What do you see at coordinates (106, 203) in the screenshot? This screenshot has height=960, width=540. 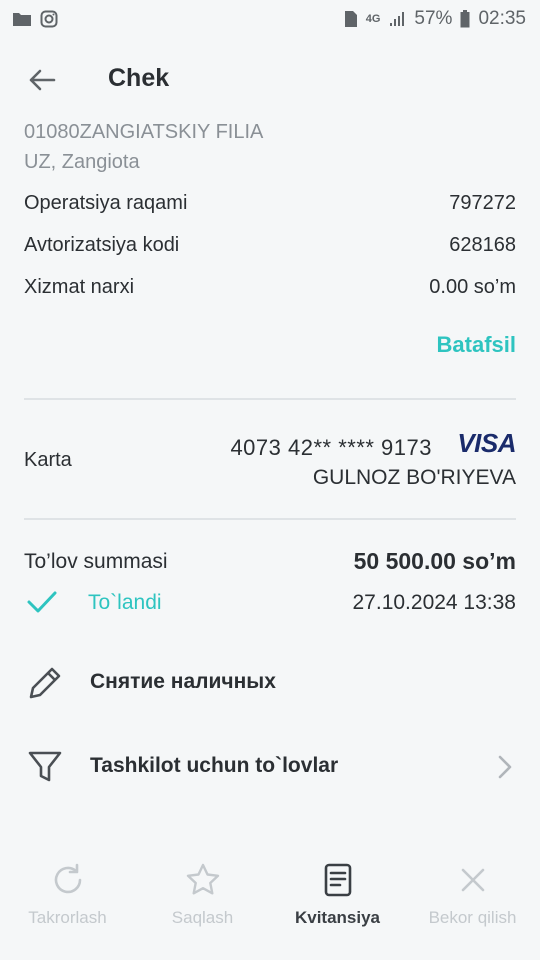 I see `info-label: Operatsiya raqami` at bounding box center [106, 203].